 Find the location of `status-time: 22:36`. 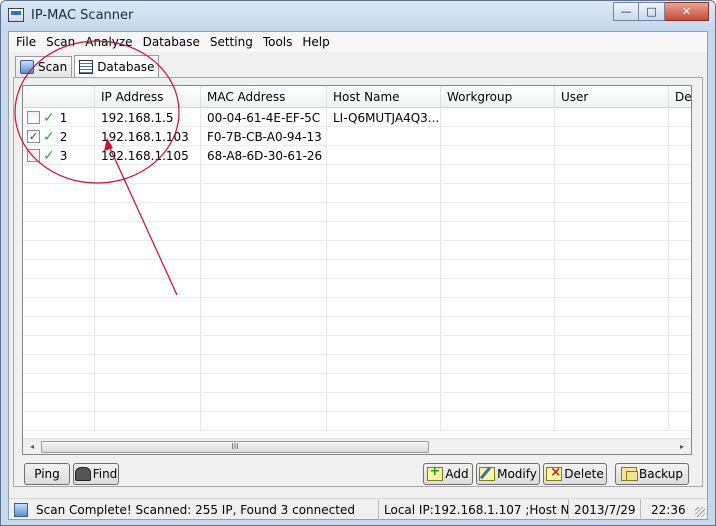

status-time: 22:36 is located at coordinates (668, 509).